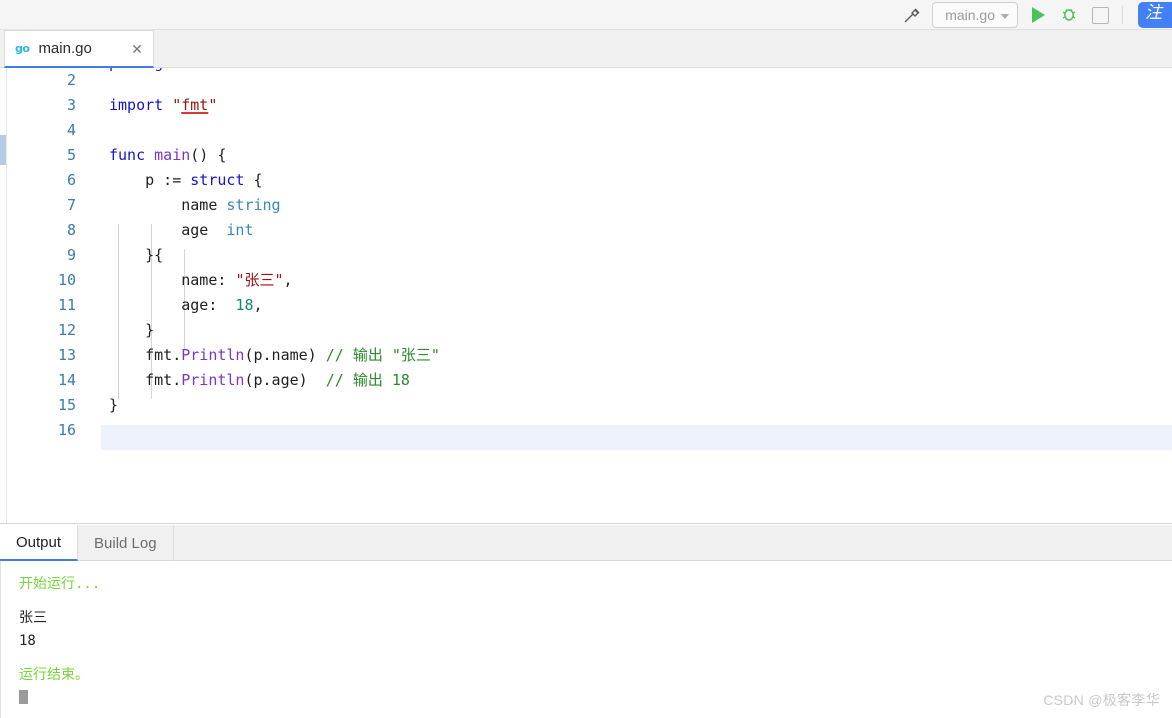 The image size is (1172, 718). Describe the element at coordinates (590, 330) in the screenshot. I see `code-line: 12 }` at that location.